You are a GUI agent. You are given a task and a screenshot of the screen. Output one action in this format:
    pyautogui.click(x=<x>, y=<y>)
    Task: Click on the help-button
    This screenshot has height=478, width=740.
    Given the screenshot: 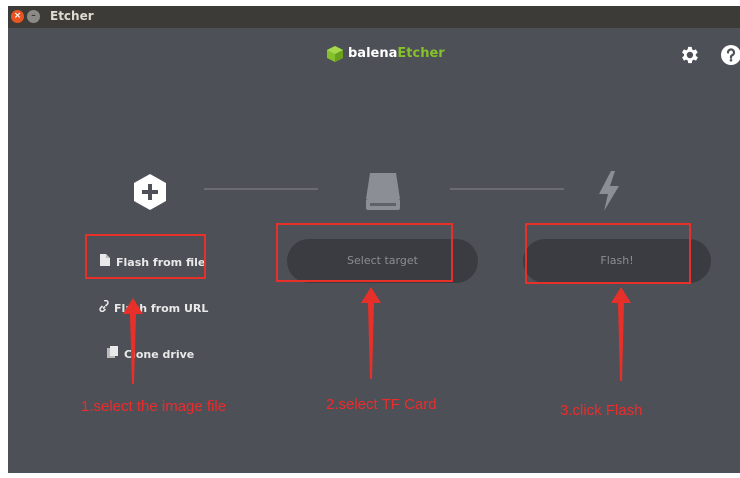 What is the action you would take?
    pyautogui.click(x=730, y=55)
    